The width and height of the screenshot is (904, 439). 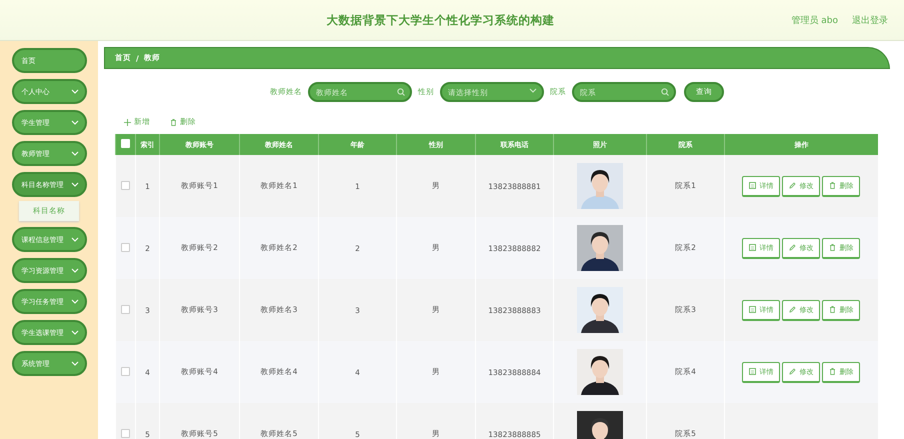 I want to click on plus-icon, so click(x=127, y=122).